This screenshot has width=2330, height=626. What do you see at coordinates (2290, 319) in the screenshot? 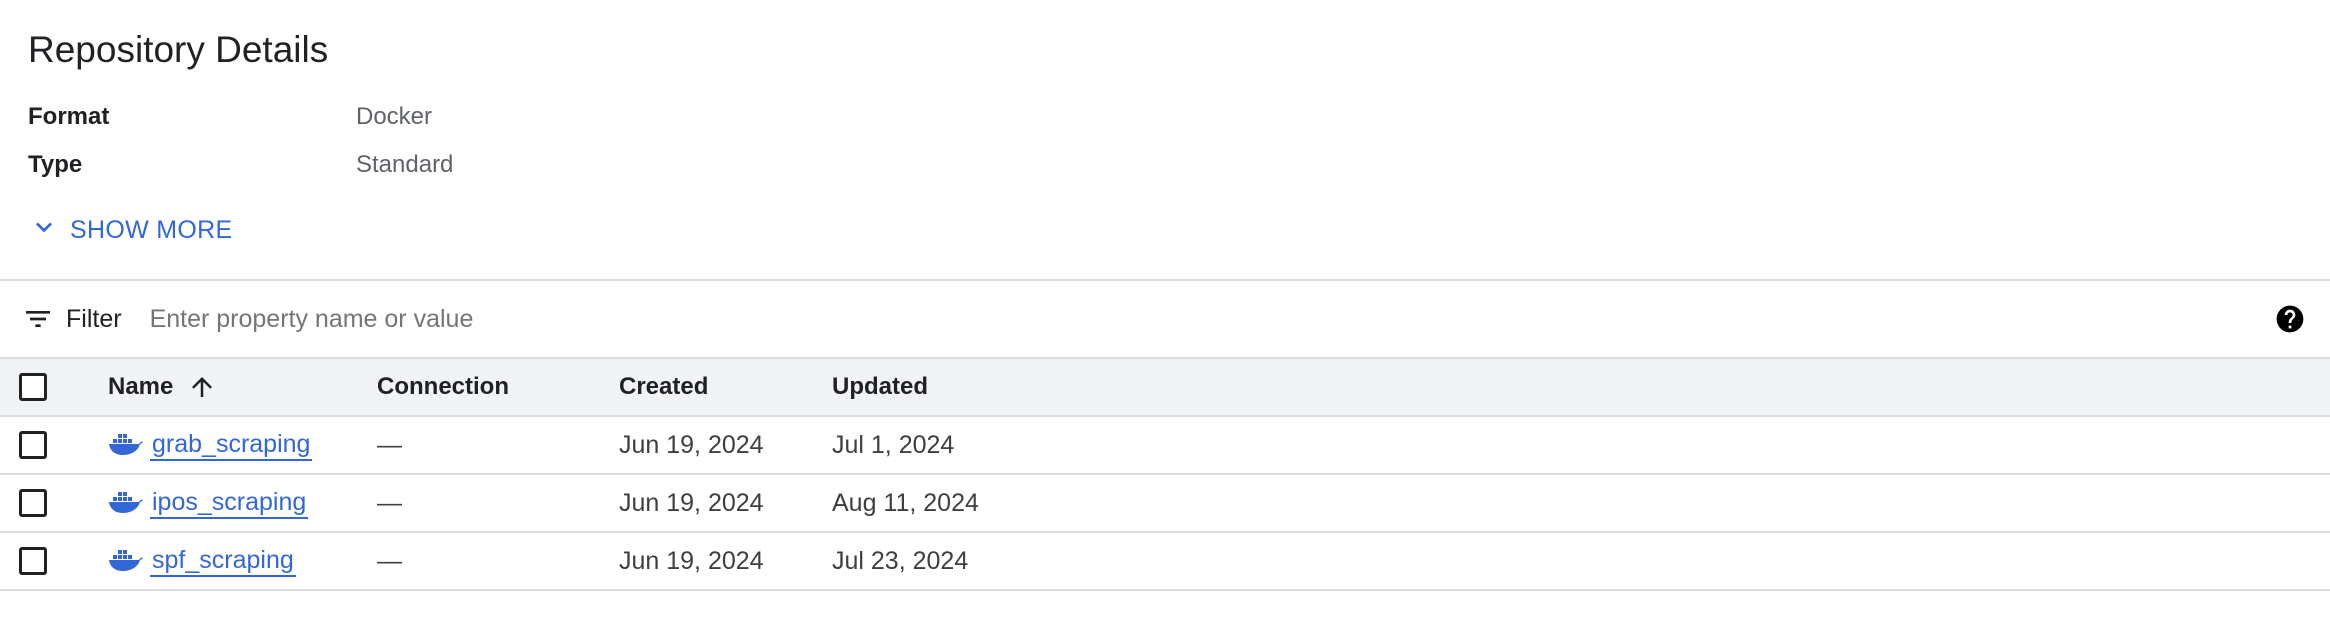
I see `help-icon` at bounding box center [2290, 319].